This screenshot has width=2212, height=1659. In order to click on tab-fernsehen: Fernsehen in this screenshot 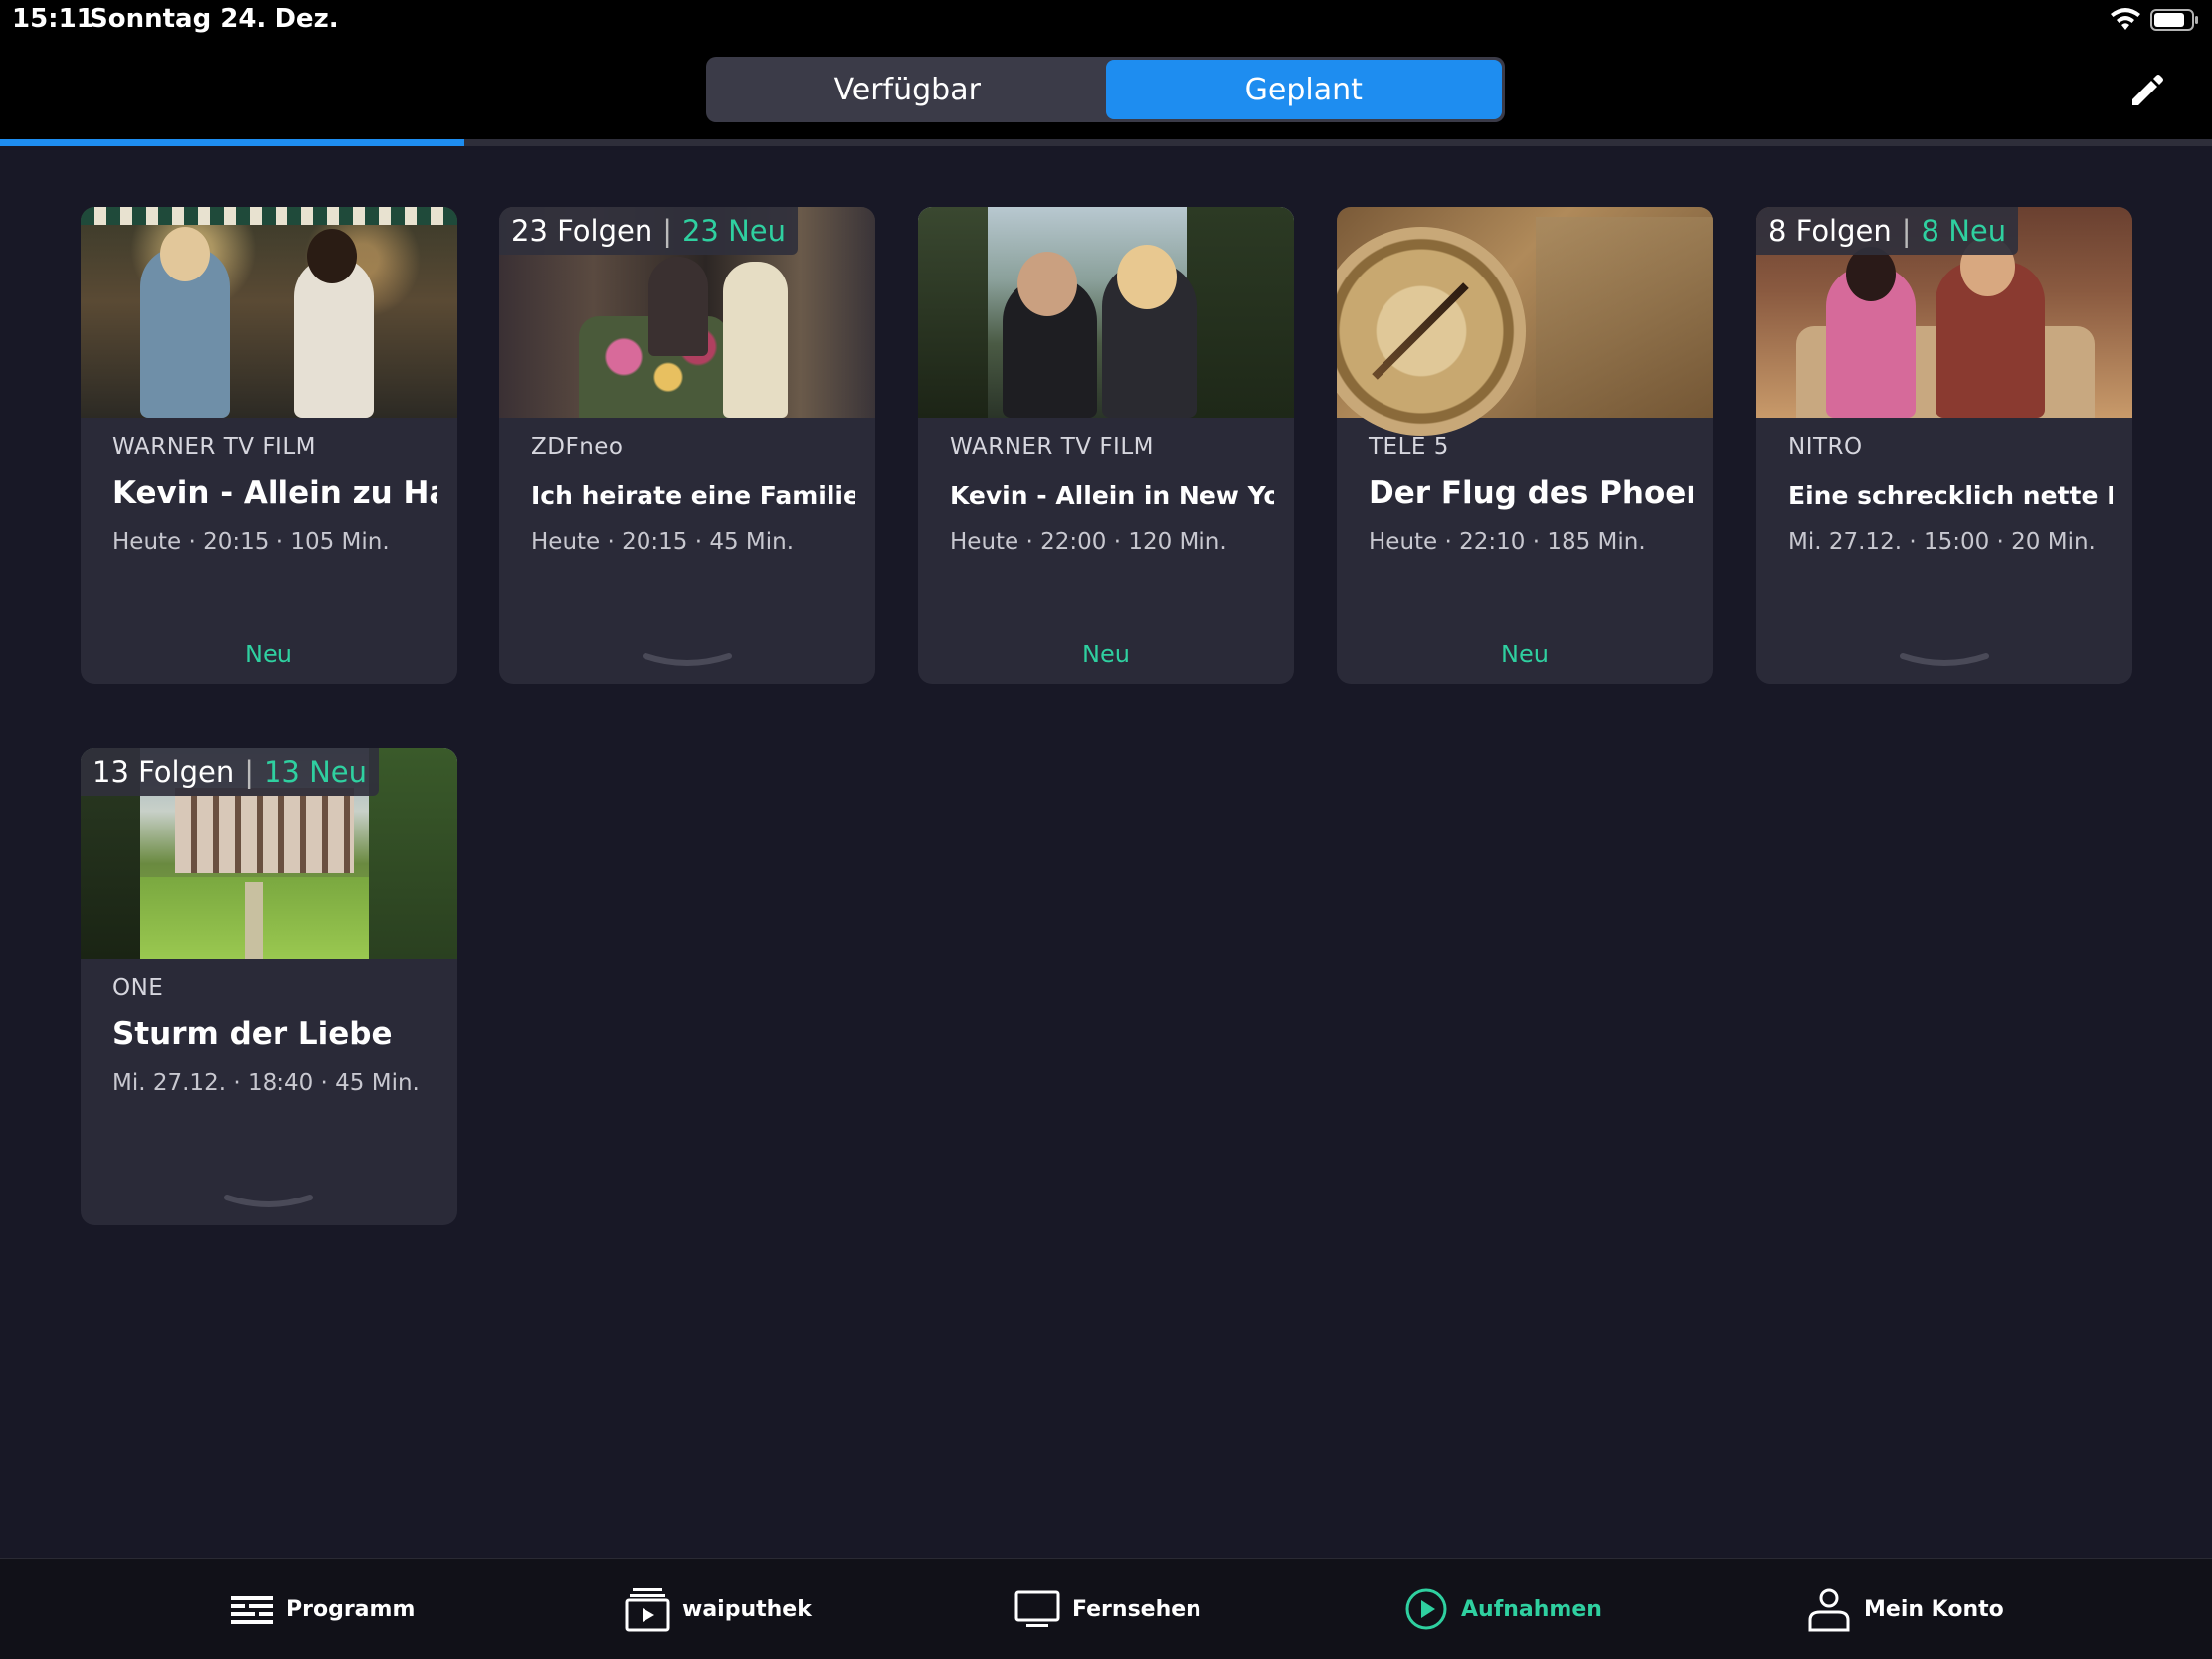, I will do `click(1107, 1609)`.